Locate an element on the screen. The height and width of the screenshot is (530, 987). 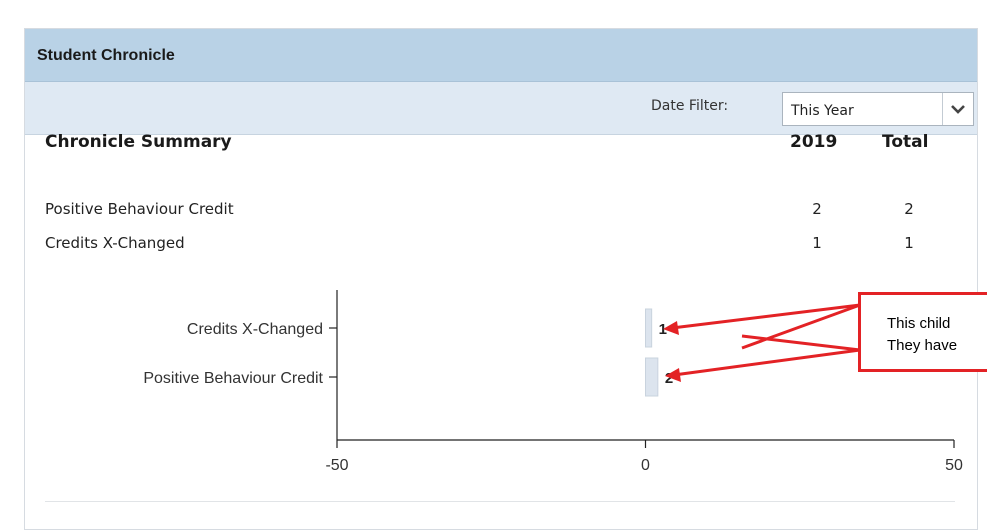
annotation-arrow is located at coordinates (767, 362).